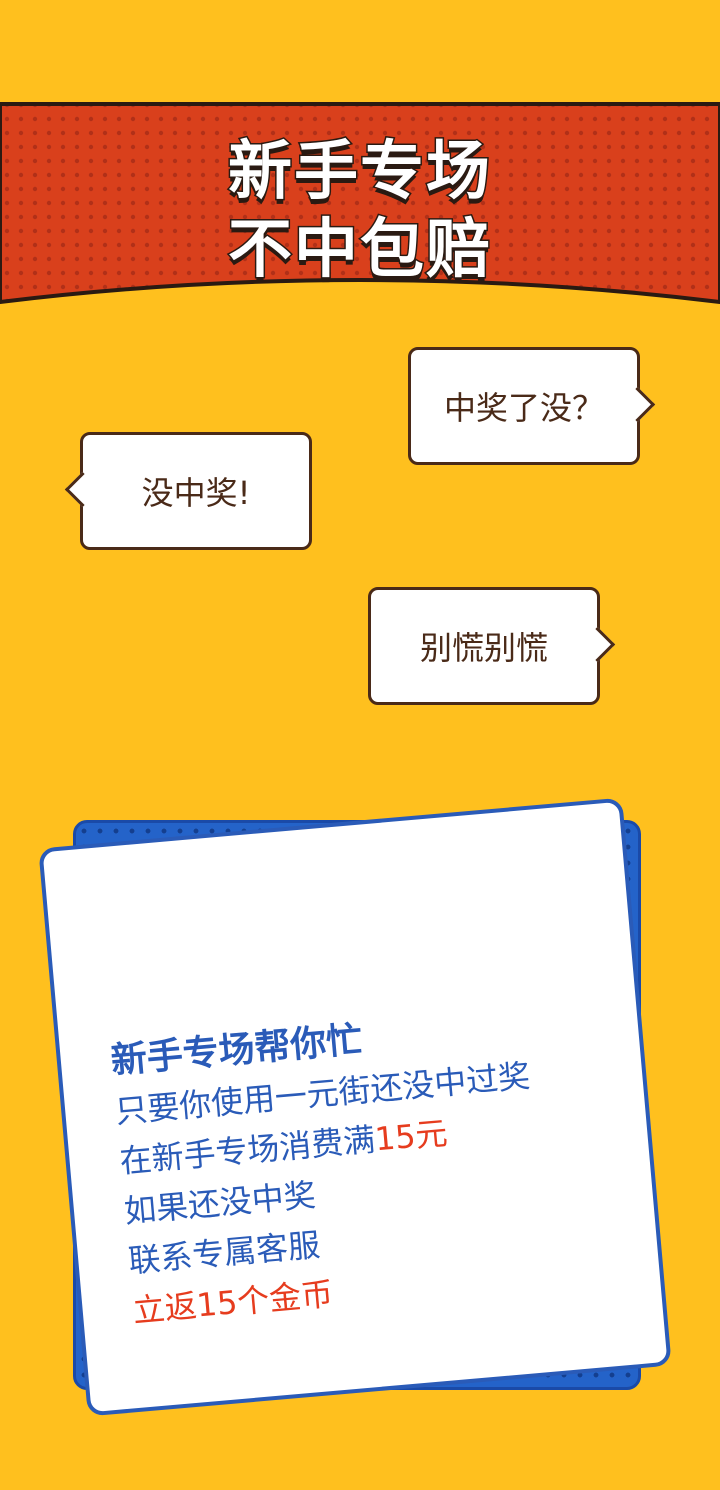 The image size is (720, 1490). Describe the element at coordinates (411, 1136) in the screenshot. I see `card-line-spend-amount: 15元` at that location.